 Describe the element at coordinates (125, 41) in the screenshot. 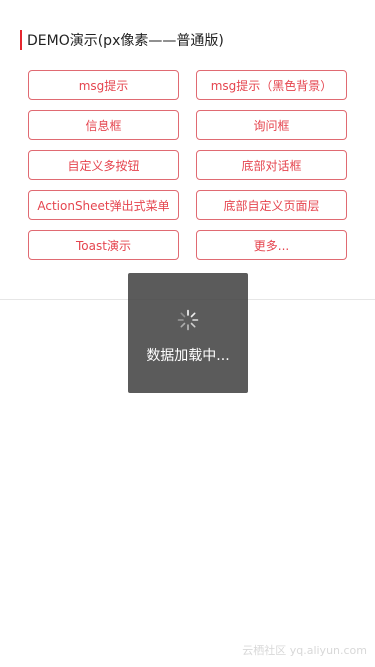

I see `page-title: DEMO演示(px像素——普通版)` at that location.